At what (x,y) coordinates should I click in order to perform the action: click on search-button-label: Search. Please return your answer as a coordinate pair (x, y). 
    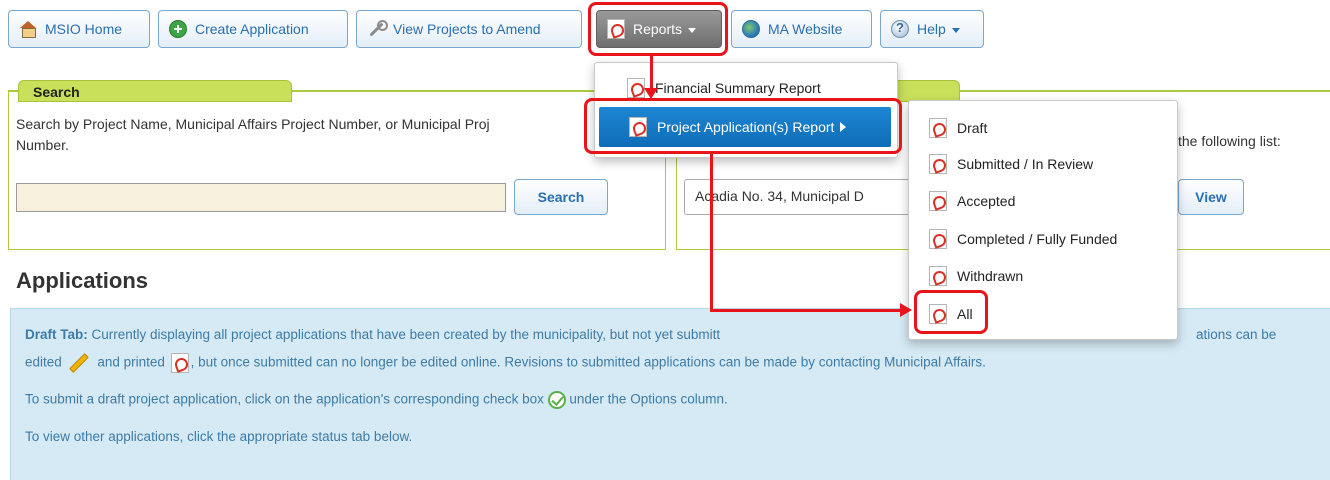
    Looking at the image, I should click on (561, 197).